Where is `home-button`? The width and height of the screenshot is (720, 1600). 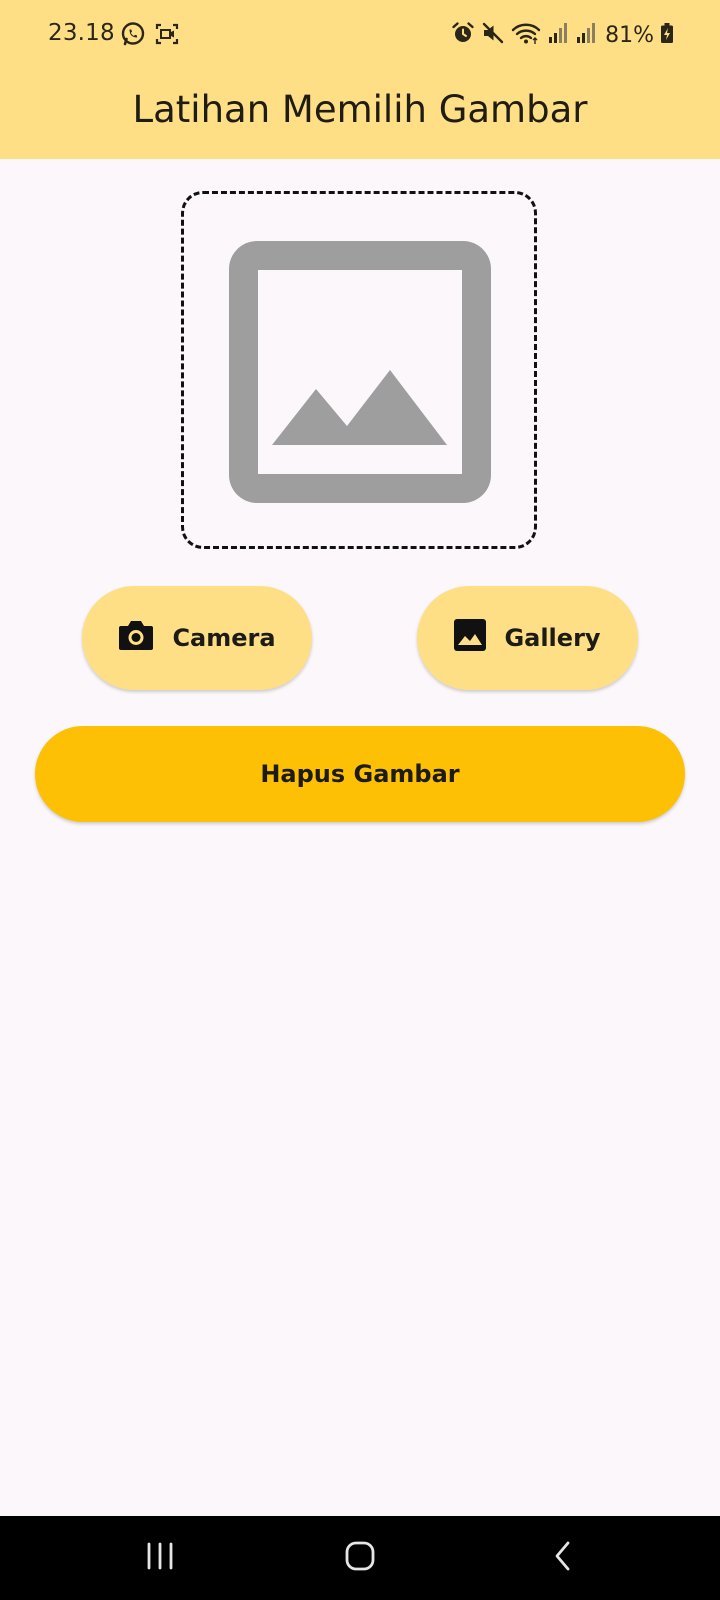
home-button is located at coordinates (360, 1558).